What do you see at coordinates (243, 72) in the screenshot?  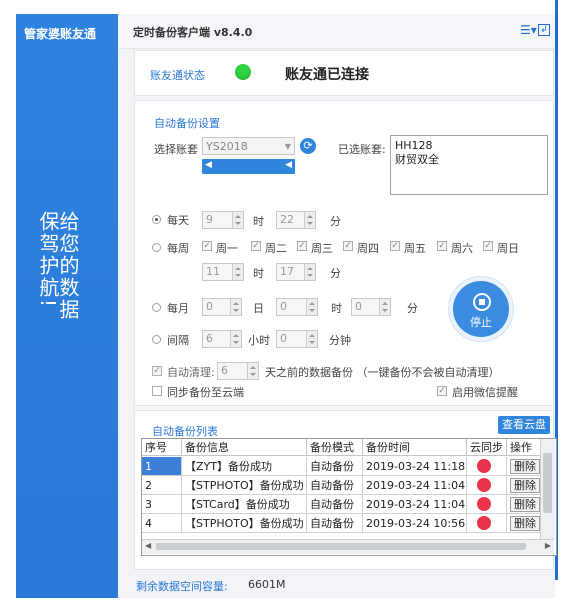 I see `connection-status-dot` at bounding box center [243, 72].